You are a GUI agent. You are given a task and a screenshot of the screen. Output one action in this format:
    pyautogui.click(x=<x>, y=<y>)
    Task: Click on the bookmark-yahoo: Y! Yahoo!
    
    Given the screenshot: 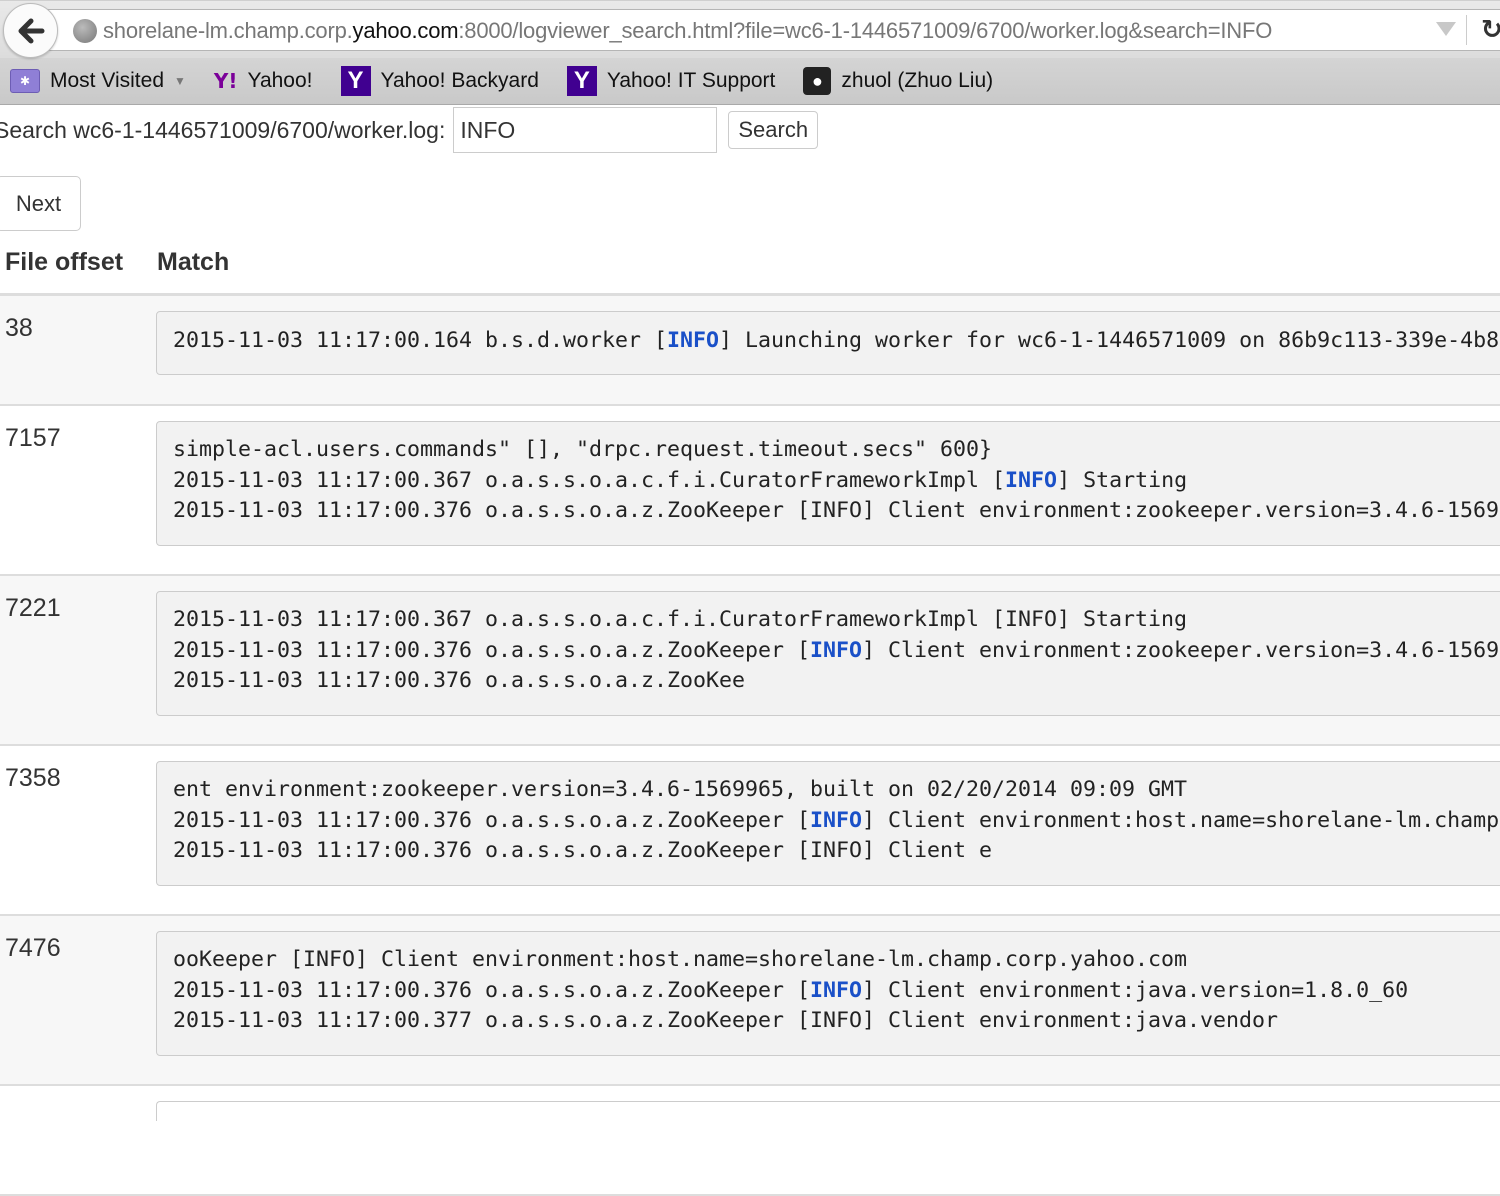 What is the action you would take?
    pyautogui.click(x=263, y=81)
    